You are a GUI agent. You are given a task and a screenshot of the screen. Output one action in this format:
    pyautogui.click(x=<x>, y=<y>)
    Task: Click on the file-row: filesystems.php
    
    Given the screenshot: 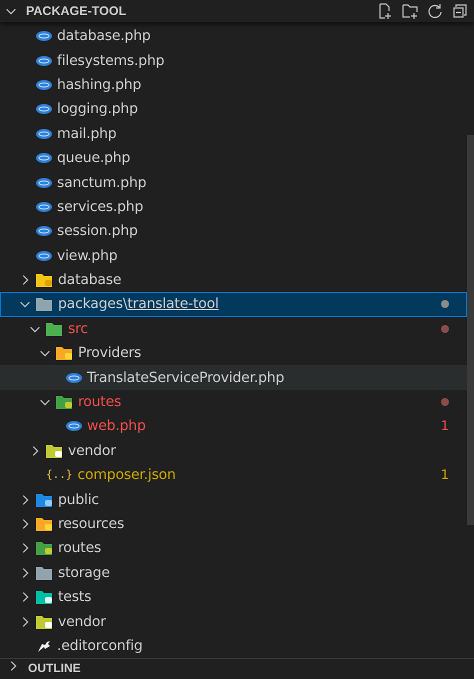 What is the action you would take?
    pyautogui.click(x=233, y=60)
    